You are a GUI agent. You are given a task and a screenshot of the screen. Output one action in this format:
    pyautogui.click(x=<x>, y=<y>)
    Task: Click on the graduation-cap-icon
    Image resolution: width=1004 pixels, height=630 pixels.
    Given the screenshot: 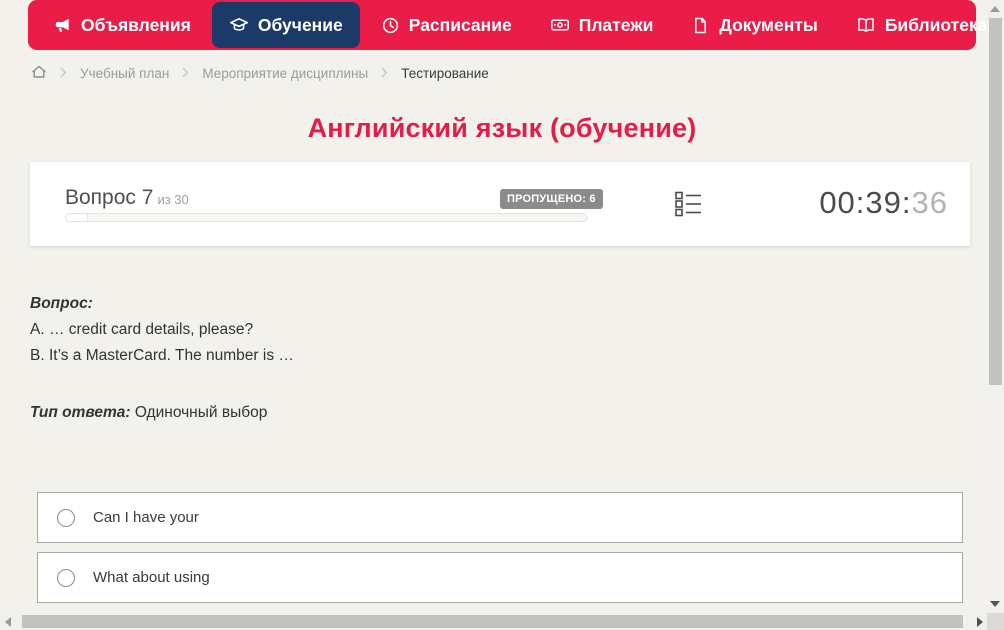 What is the action you would take?
    pyautogui.click(x=239, y=25)
    